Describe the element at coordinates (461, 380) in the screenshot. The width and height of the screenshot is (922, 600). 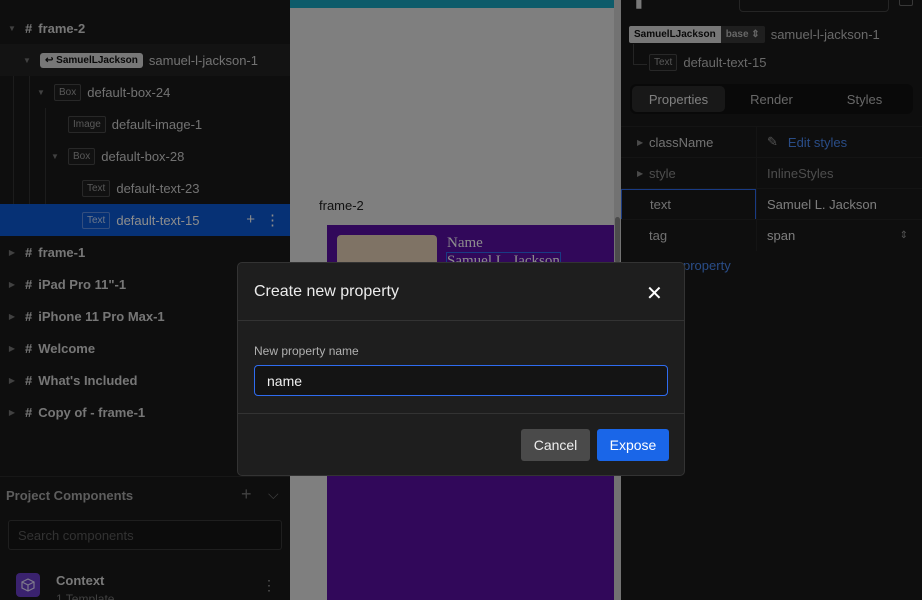
I see `property-name-input` at that location.